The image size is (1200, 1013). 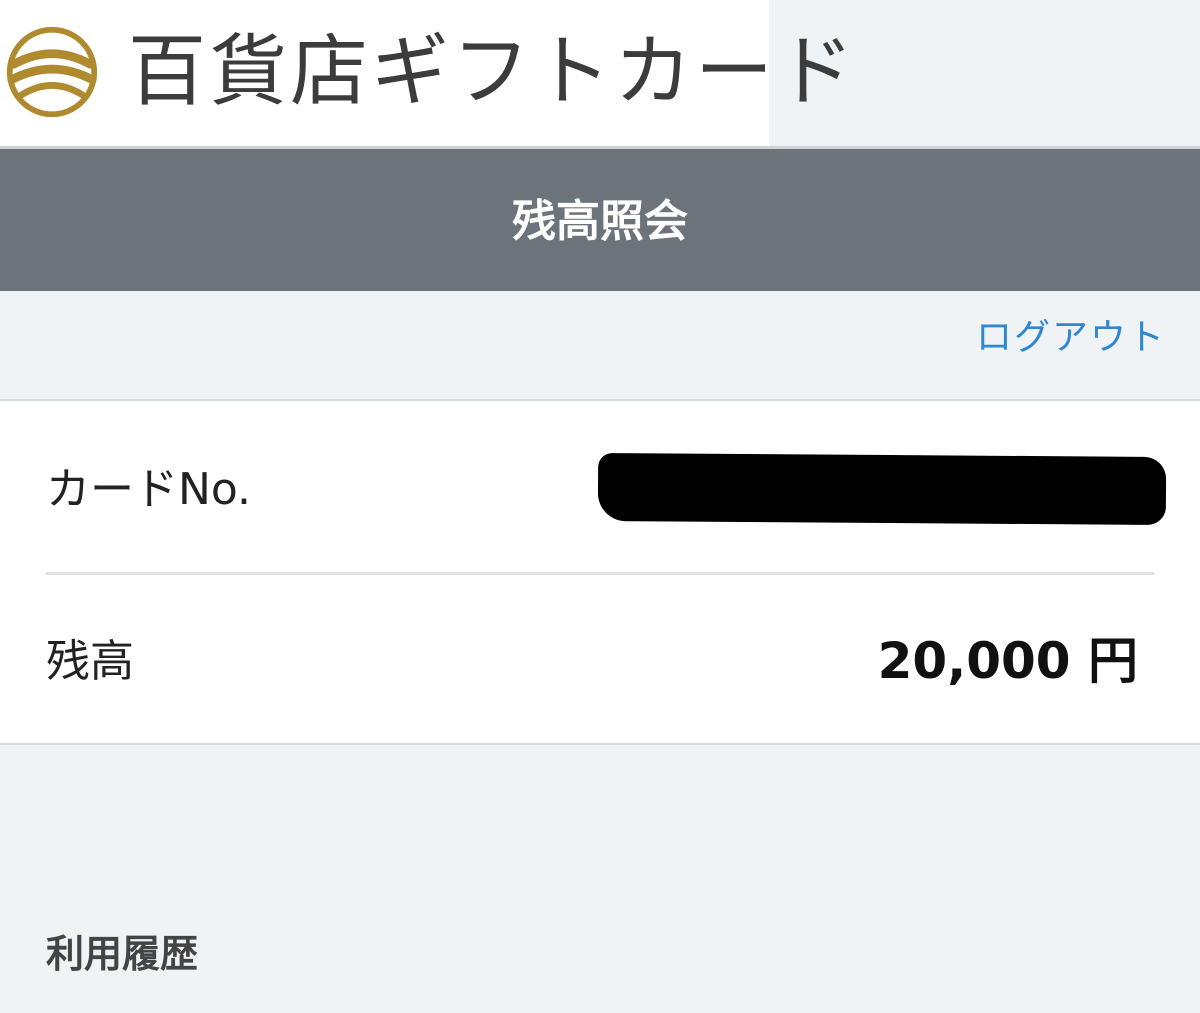 I want to click on brand-name: 百貨店ギフトカード, so click(x=493, y=72).